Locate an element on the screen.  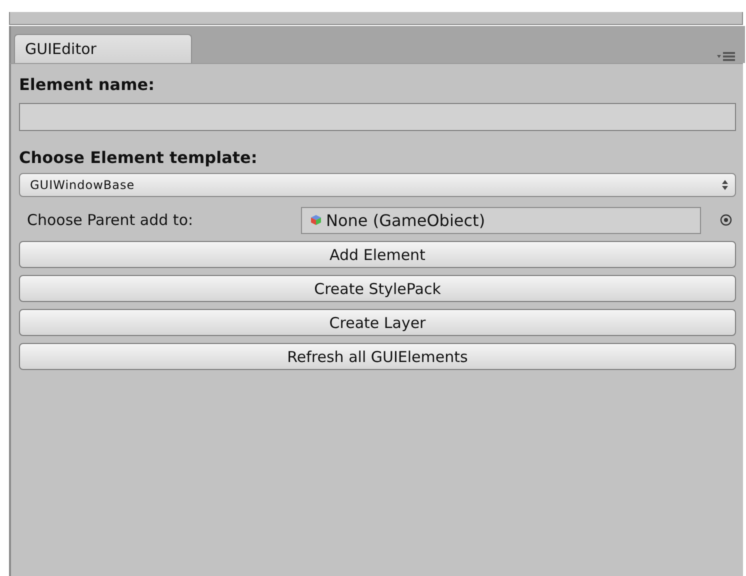
cube-icon is located at coordinates (316, 220).